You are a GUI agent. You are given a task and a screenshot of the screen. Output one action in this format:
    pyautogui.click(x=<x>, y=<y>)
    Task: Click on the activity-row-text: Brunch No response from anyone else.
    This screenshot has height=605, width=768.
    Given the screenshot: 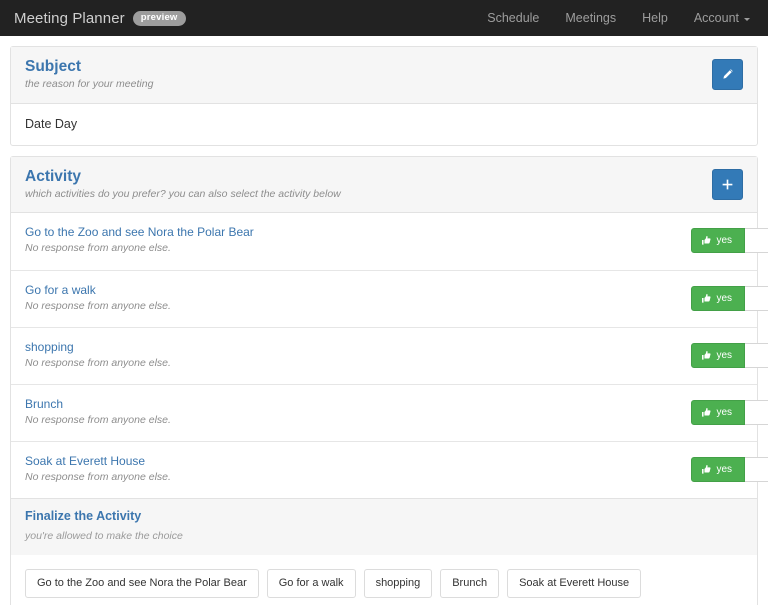 What is the action you would take?
    pyautogui.click(x=98, y=411)
    